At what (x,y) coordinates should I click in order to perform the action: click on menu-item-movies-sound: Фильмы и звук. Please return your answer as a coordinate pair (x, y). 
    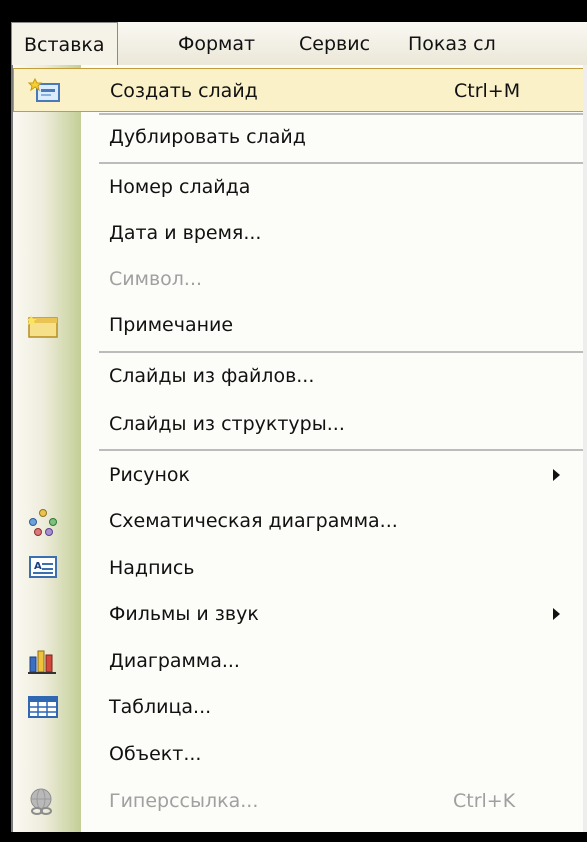
    Looking at the image, I should click on (300, 614).